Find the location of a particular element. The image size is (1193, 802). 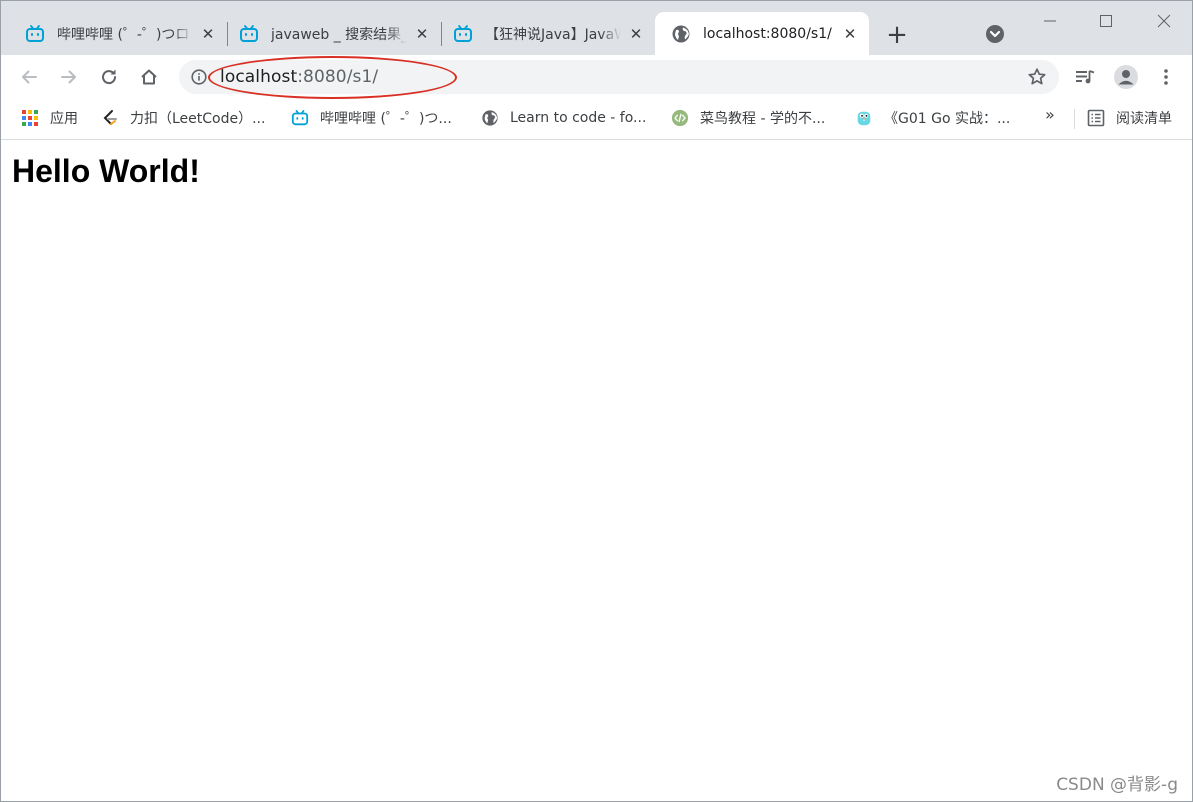

browser-toolbar: localhost:8080/s1/ is located at coordinates (596, 77).